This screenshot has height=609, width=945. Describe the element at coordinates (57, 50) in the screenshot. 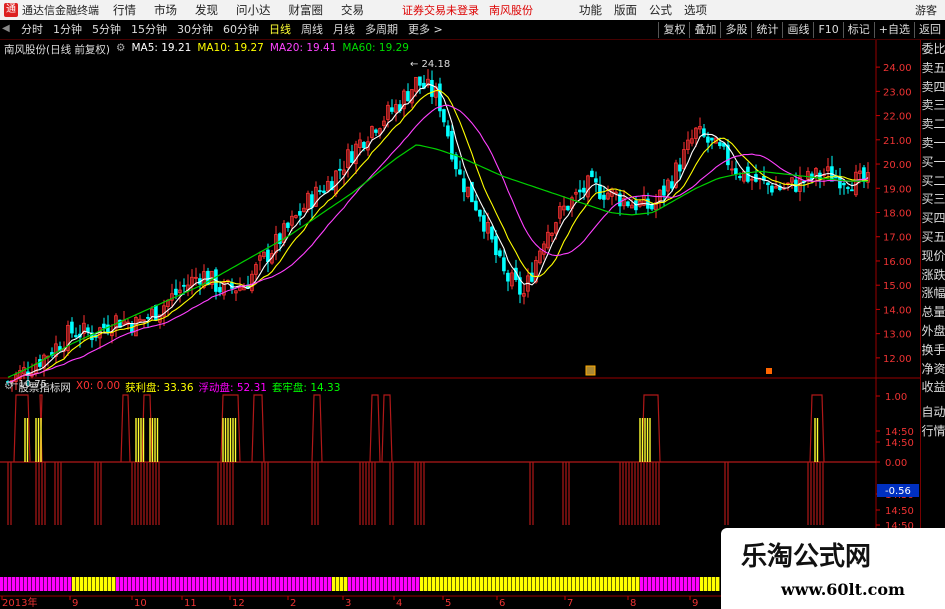

I see `main-chart-title: 南风股份(日线 前复权)` at that location.